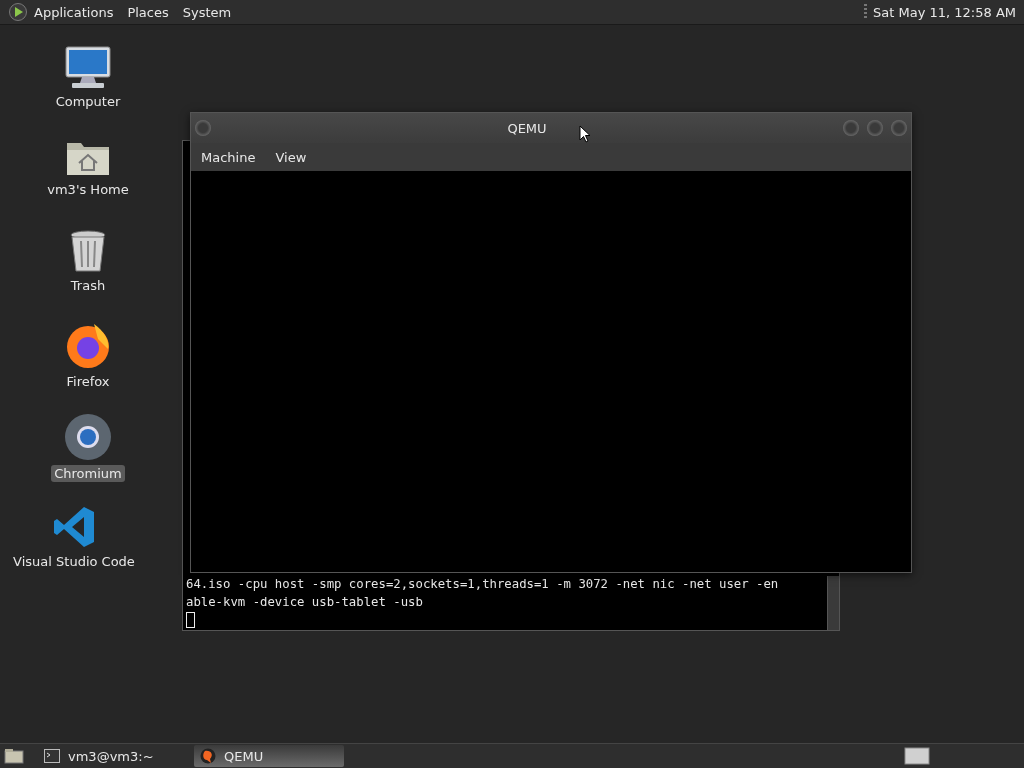 This screenshot has height=768, width=1024. What do you see at coordinates (18, 12) in the screenshot?
I see `logo-icon` at bounding box center [18, 12].